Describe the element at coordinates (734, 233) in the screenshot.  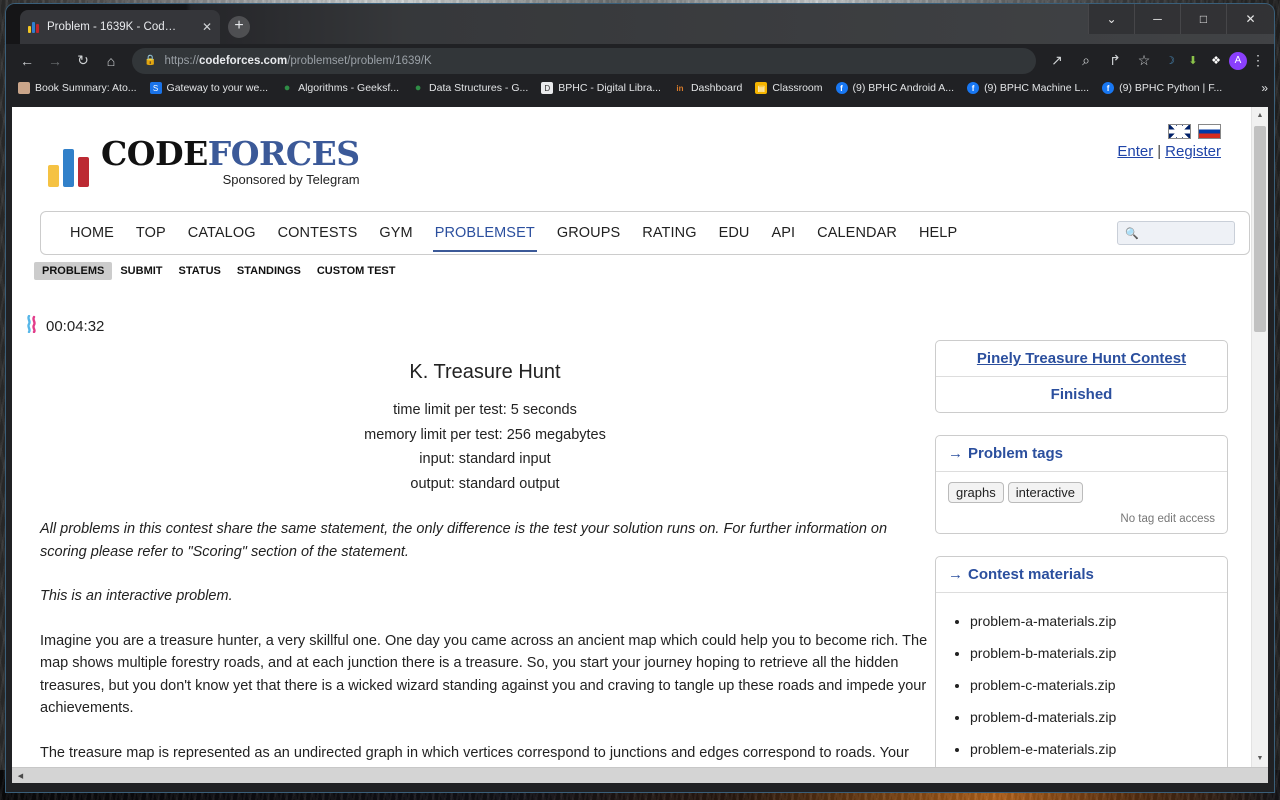
I see `nav-item-edu: EDU` at that location.